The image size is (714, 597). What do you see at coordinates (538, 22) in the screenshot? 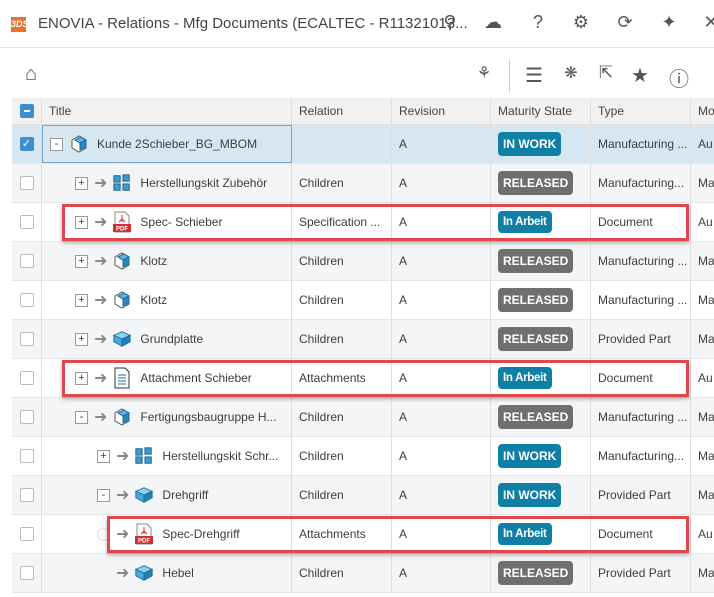
I see `help-icon: ?` at bounding box center [538, 22].